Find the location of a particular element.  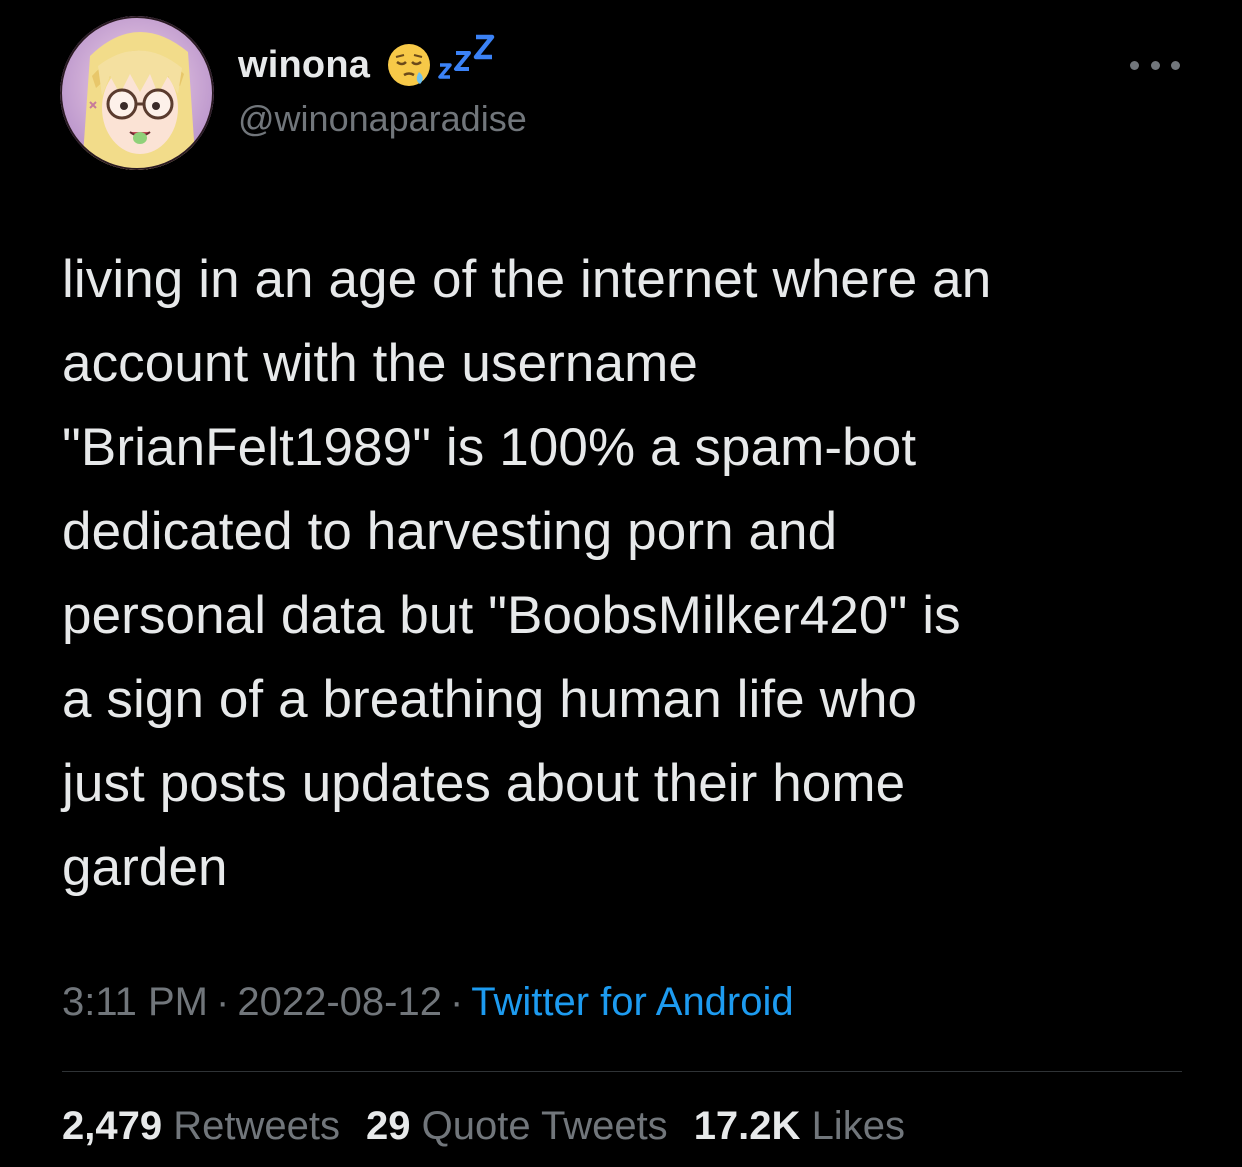

more-options-icon is located at coordinates (1155, 65).